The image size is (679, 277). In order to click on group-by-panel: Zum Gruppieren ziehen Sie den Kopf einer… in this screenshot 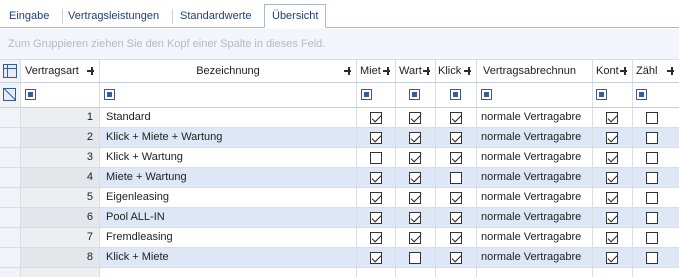, I will do `click(339, 44)`.